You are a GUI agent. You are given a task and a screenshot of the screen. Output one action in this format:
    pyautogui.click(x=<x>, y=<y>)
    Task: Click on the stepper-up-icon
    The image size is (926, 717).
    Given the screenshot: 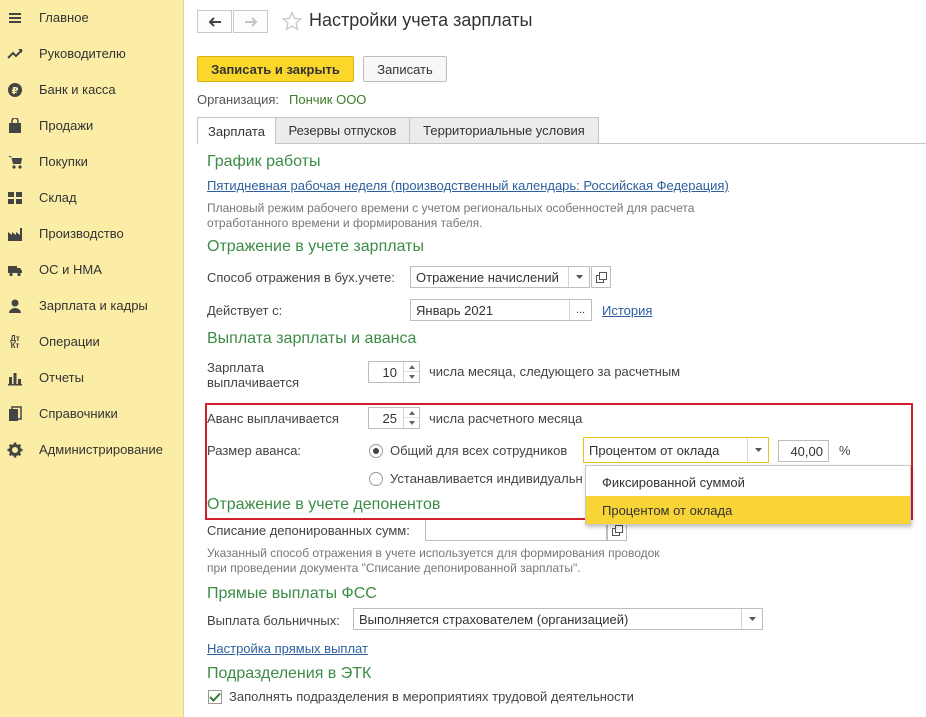 What is the action you would take?
    pyautogui.click(x=411, y=367)
    